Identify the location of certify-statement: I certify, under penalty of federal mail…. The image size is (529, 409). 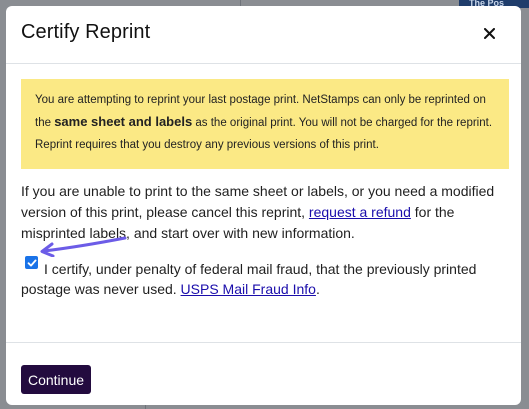
(266, 279).